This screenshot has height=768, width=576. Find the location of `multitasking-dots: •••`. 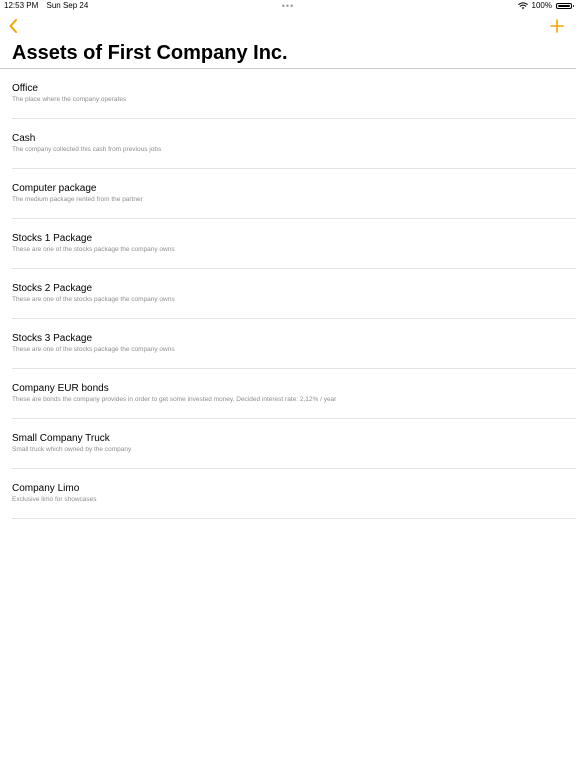

multitasking-dots: ••• is located at coordinates (288, 6).